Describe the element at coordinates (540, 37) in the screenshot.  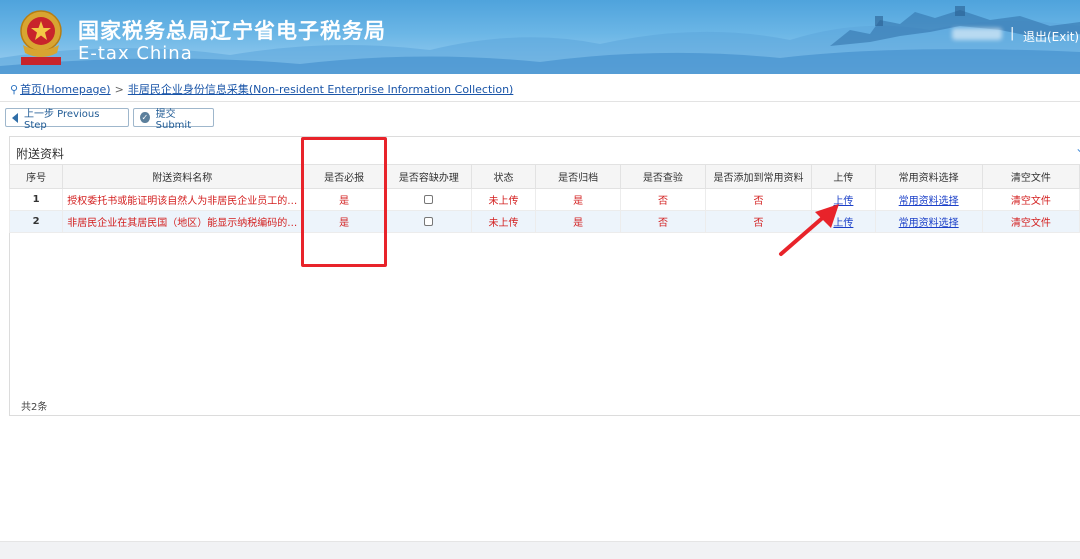
I see `top-banner: 国家税务总局辽宁省电子税务局 E-tax China | 退出(Exit)` at that location.